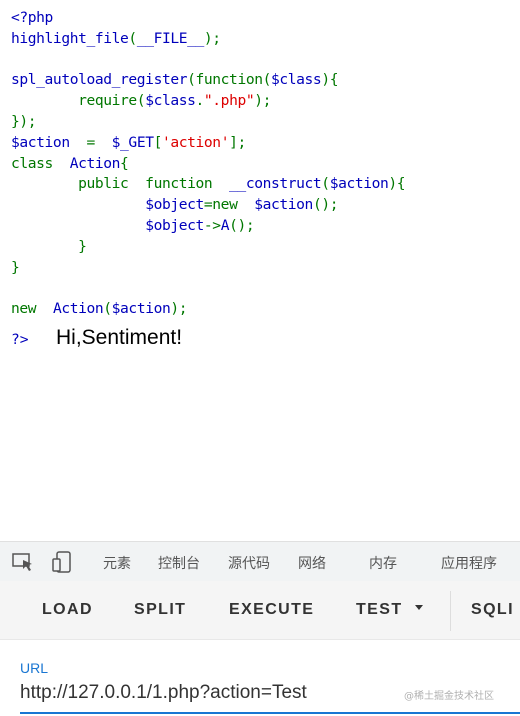 The width and height of the screenshot is (520, 716). I want to click on tab-application: 应用程序, so click(469, 563).